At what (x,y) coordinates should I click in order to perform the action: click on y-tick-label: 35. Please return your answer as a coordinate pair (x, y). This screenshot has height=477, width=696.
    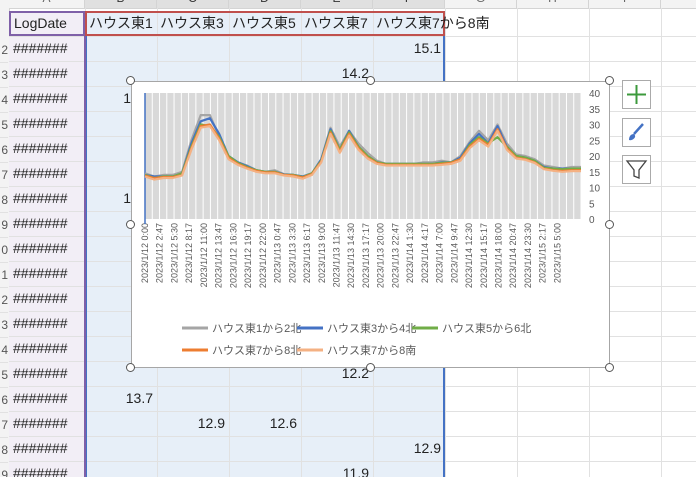
    Looking at the image, I should click on (595, 110).